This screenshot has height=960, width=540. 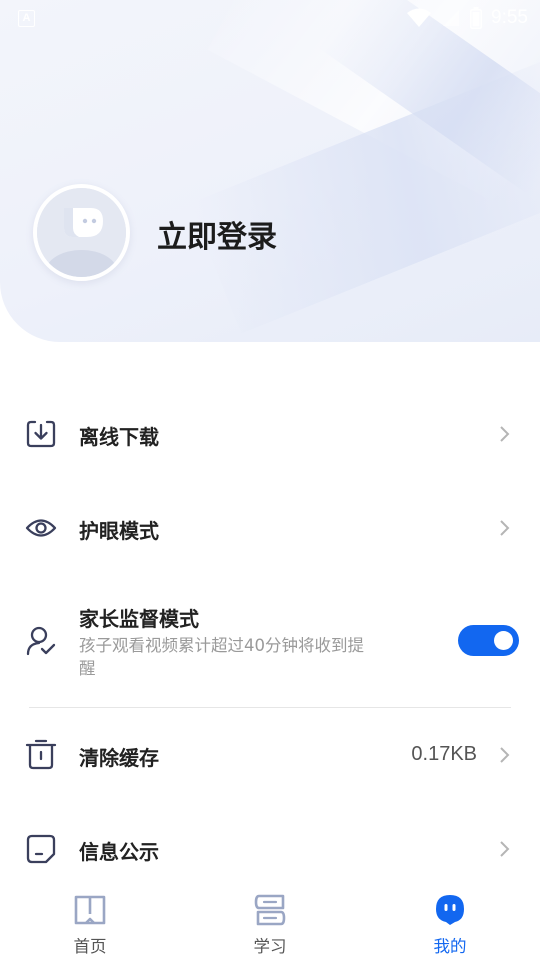 I want to click on divider, so click(x=270, y=707).